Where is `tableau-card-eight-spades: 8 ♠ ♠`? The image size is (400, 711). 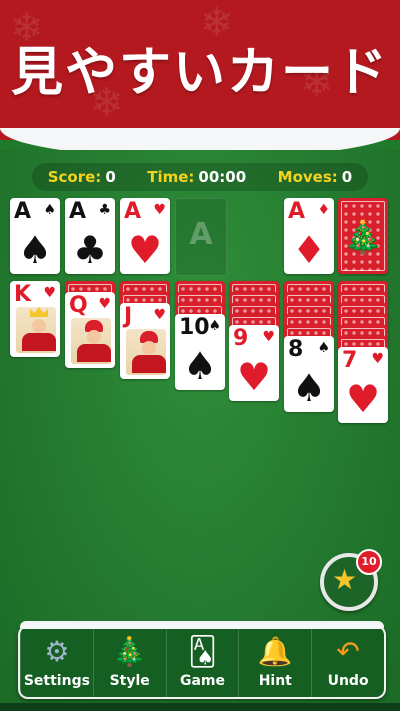
tableau-card-eight-spades: 8 ♠ ♠ is located at coordinates (309, 374).